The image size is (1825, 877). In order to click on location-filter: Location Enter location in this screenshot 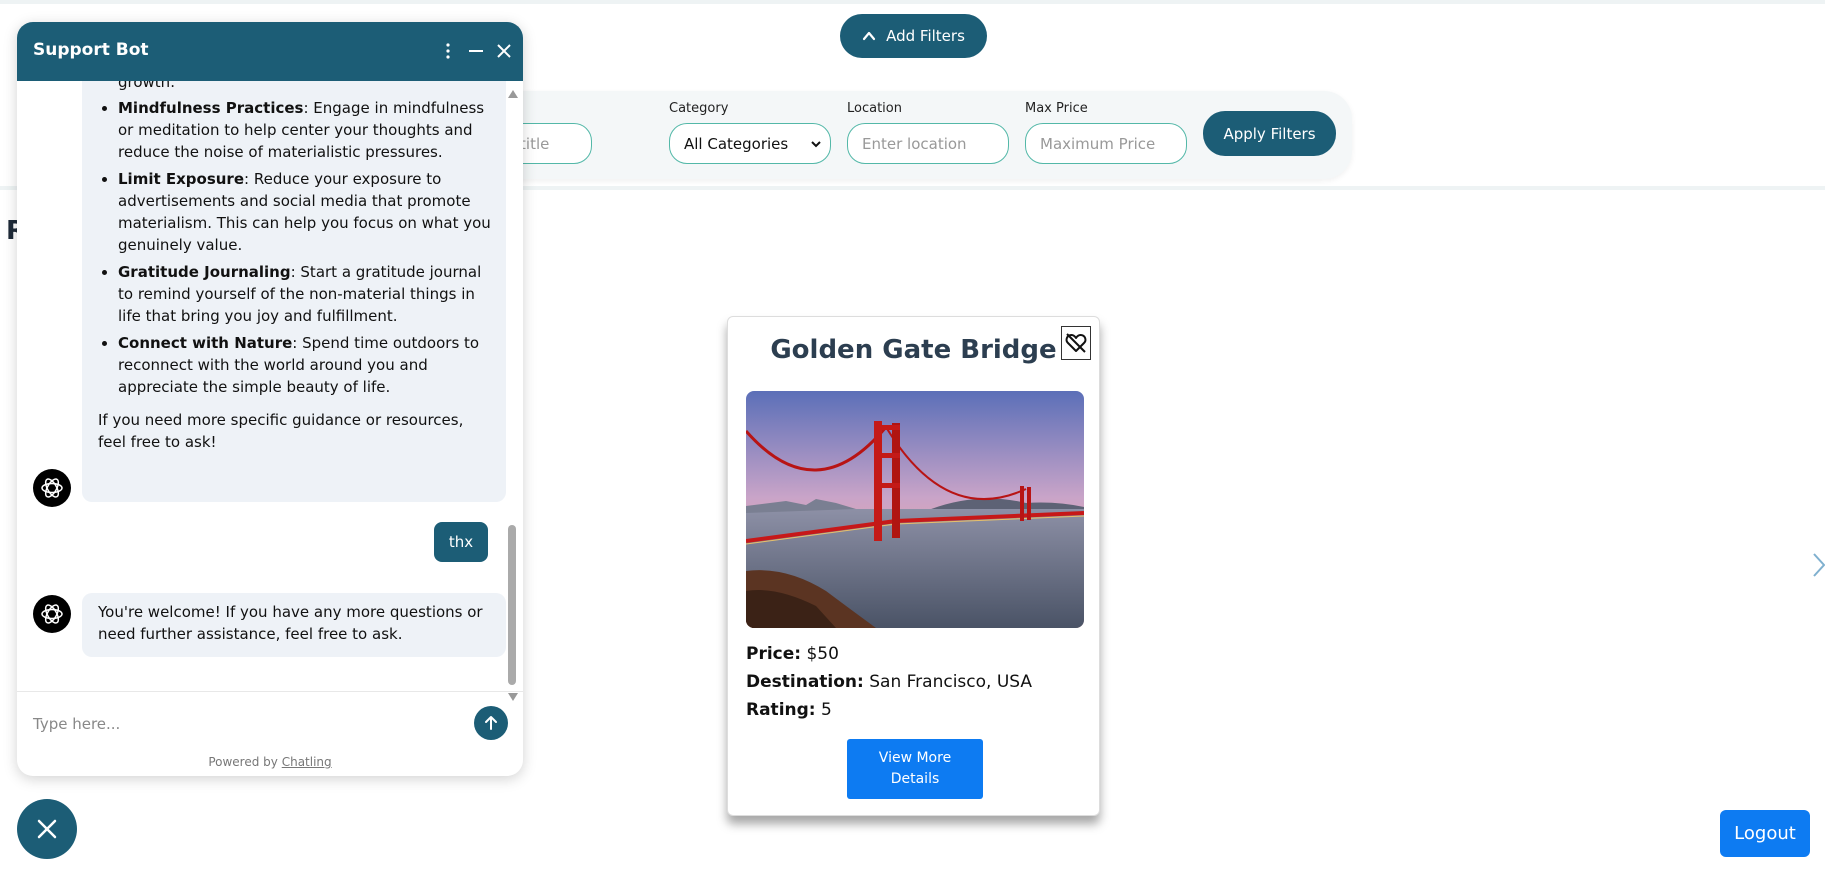, I will do `click(928, 132)`.